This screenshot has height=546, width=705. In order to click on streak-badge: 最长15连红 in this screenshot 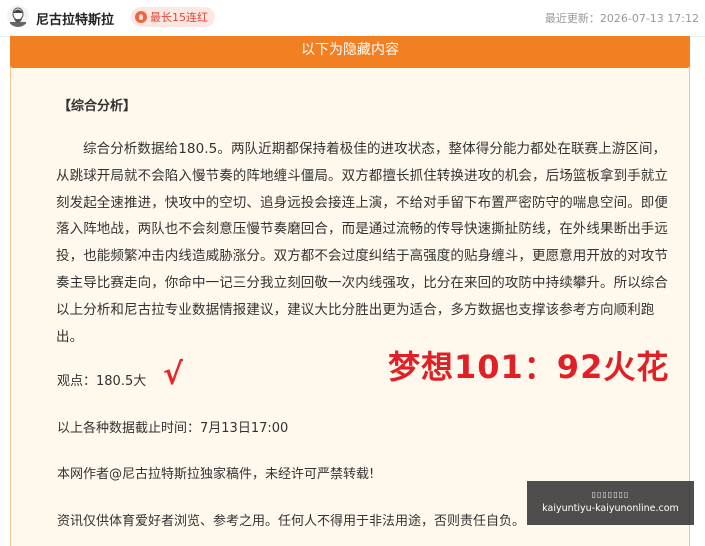, I will do `click(173, 17)`.